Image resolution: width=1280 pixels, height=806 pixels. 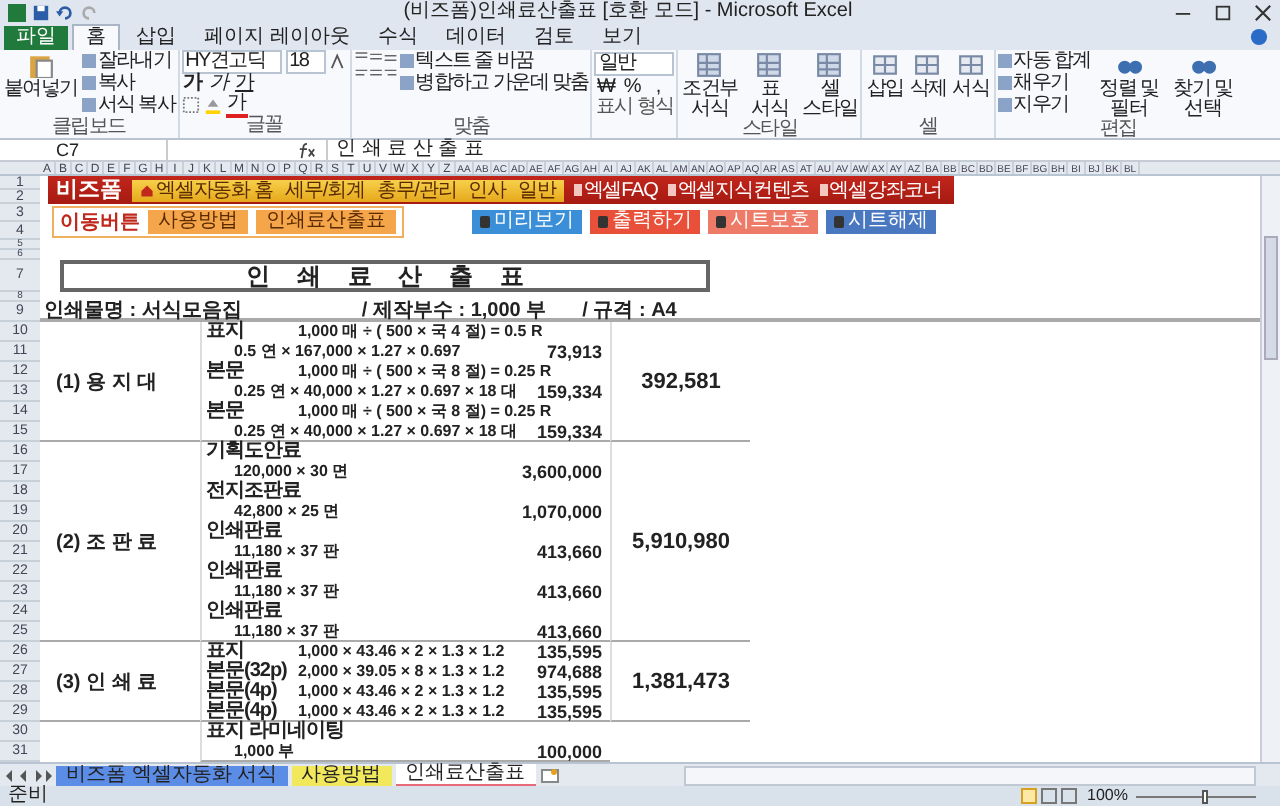 I want to click on new-sheet-icon, so click(x=549, y=775).